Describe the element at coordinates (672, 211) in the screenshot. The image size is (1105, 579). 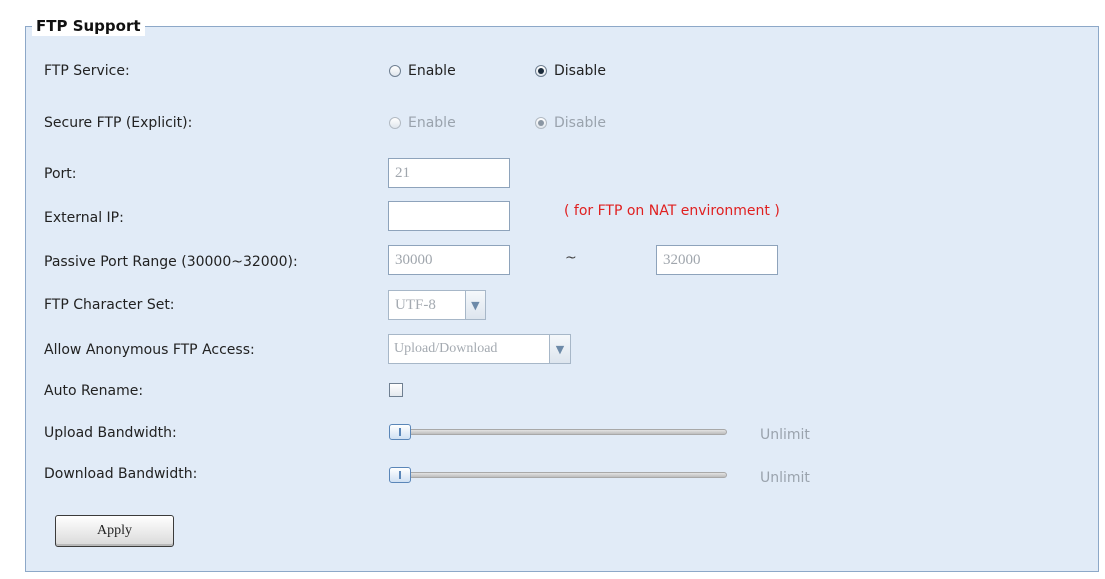
I see `nat-note: ( for FTP on NAT environment )` at that location.